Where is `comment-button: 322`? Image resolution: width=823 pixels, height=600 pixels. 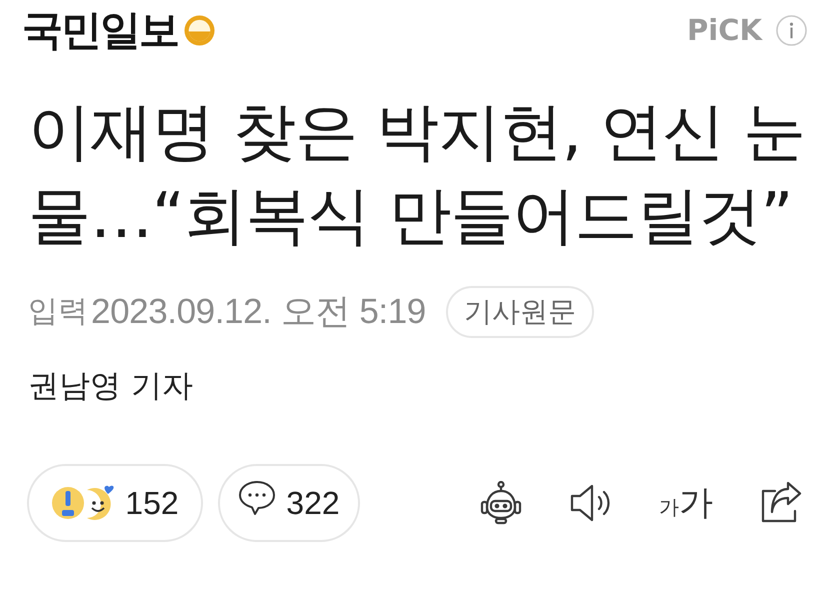
comment-button: 322 is located at coordinates (289, 503).